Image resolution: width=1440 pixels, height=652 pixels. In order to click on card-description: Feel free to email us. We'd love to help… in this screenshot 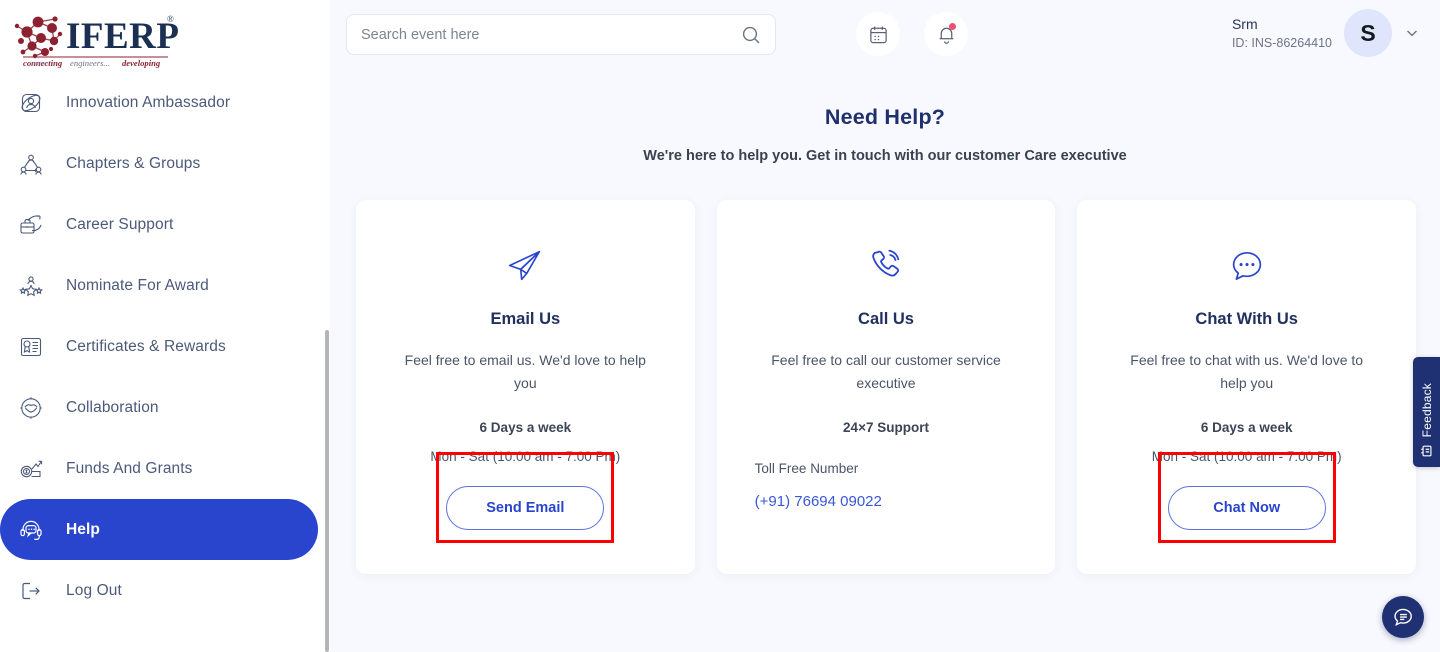, I will do `click(525, 371)`.